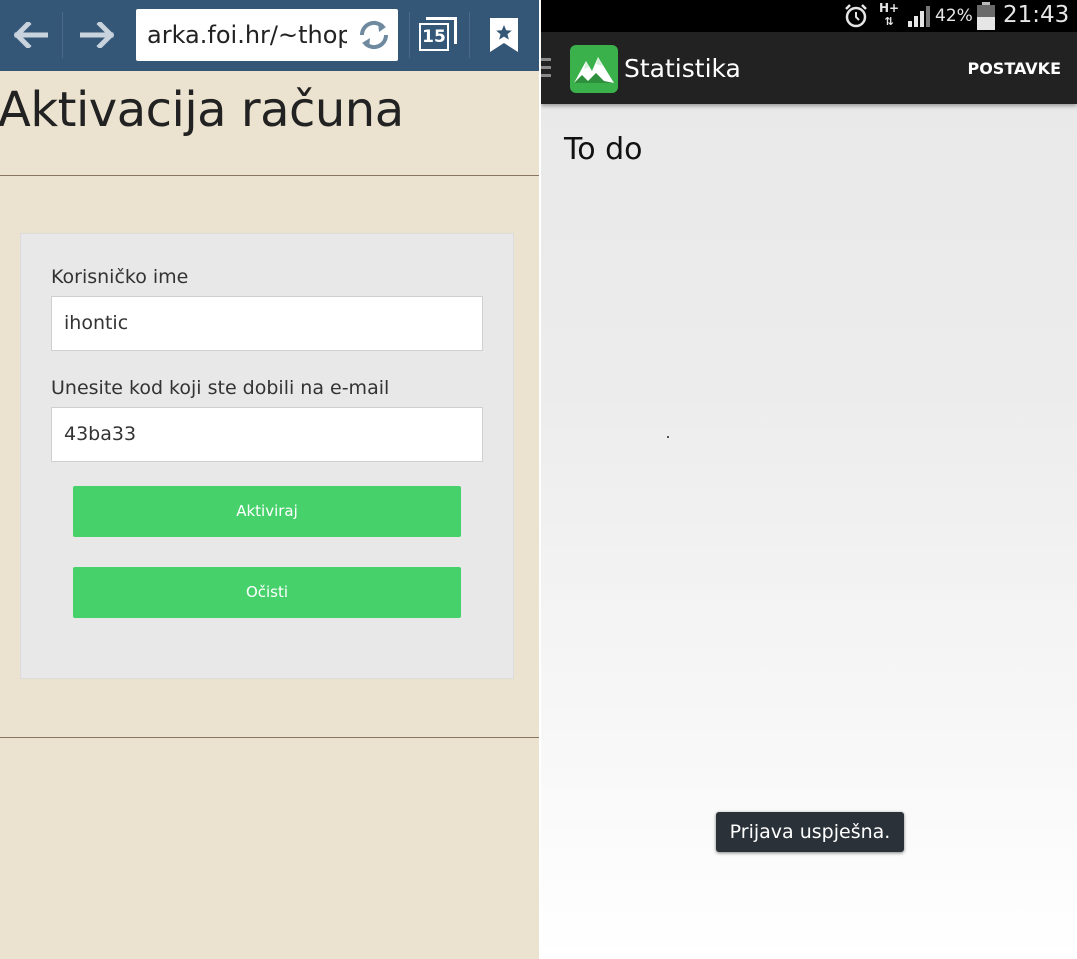 Image resolution: width=1077 pixels, height=959 pixels. I want to click on back-button, so click(31, 35).